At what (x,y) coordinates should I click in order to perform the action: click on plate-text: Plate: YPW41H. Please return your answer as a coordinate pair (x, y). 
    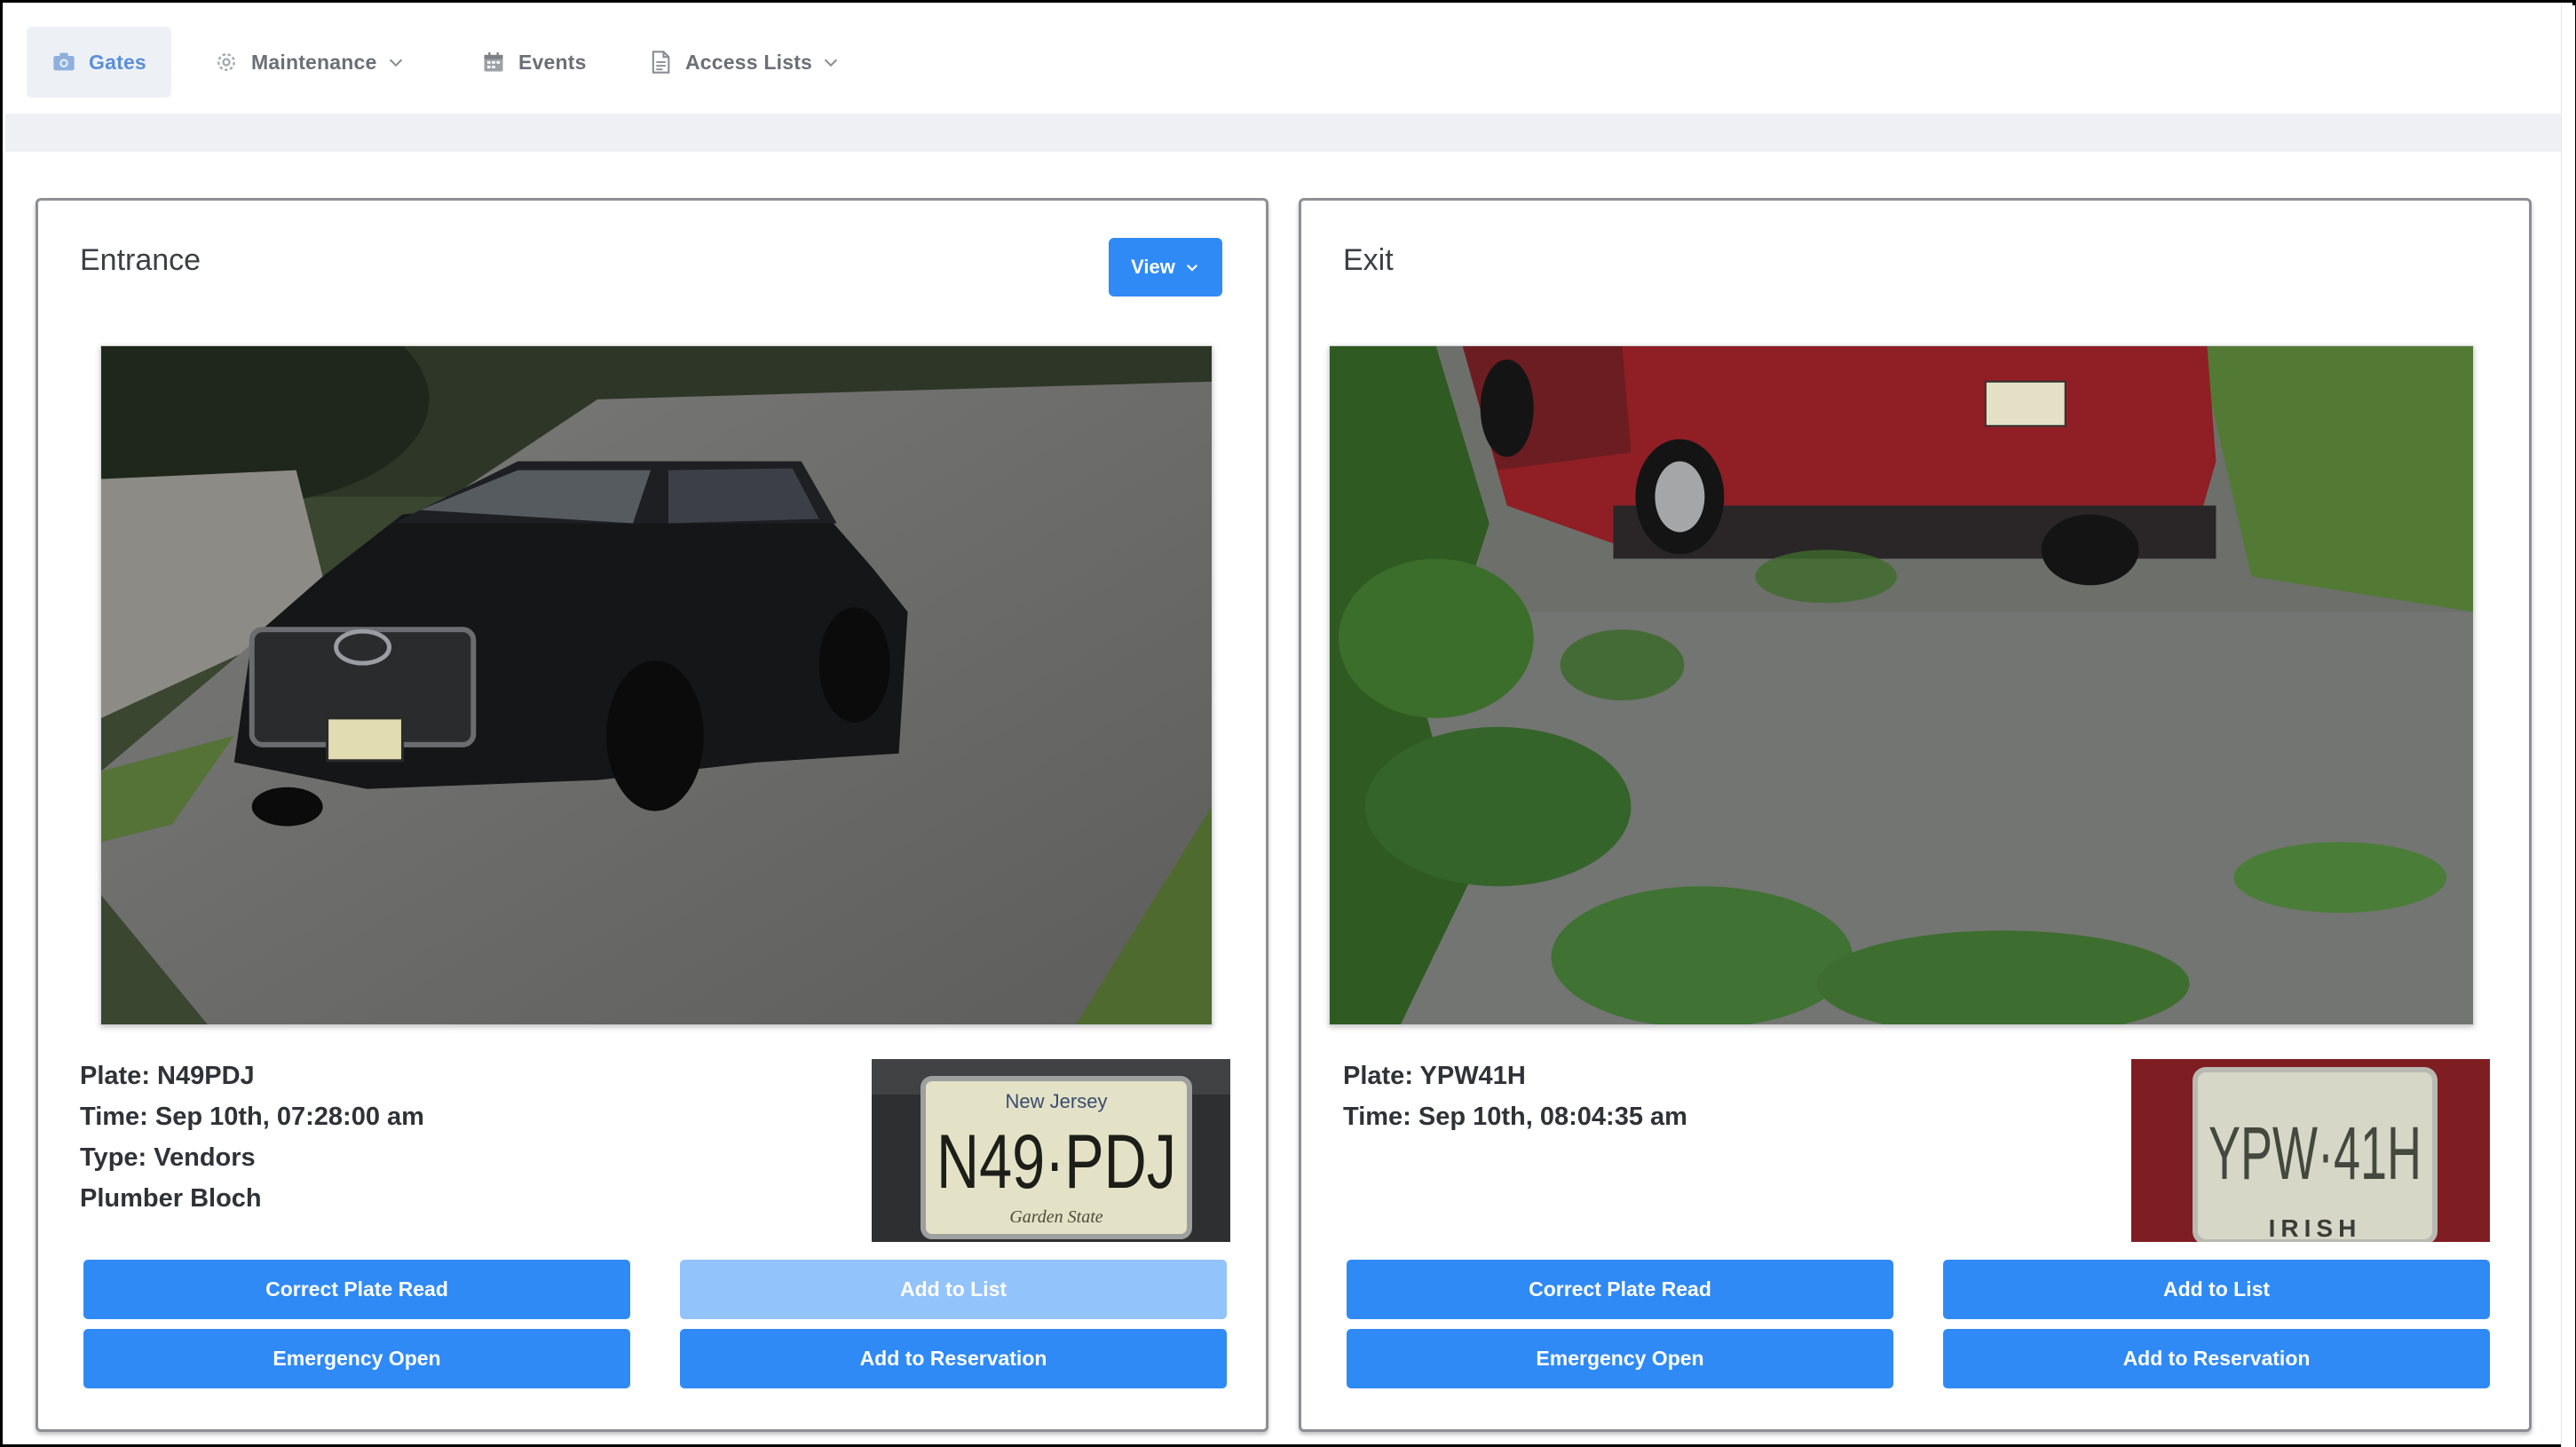
    Looking at the image, I should click on (1434, 1076).